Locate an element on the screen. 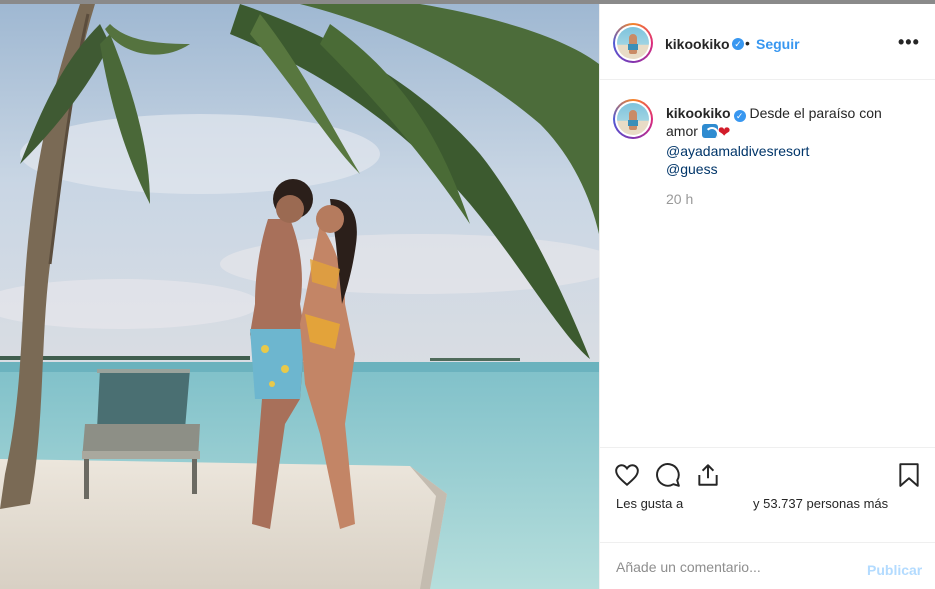 The image size is (935, 589). comment-button is located at coordinates (668, 475).